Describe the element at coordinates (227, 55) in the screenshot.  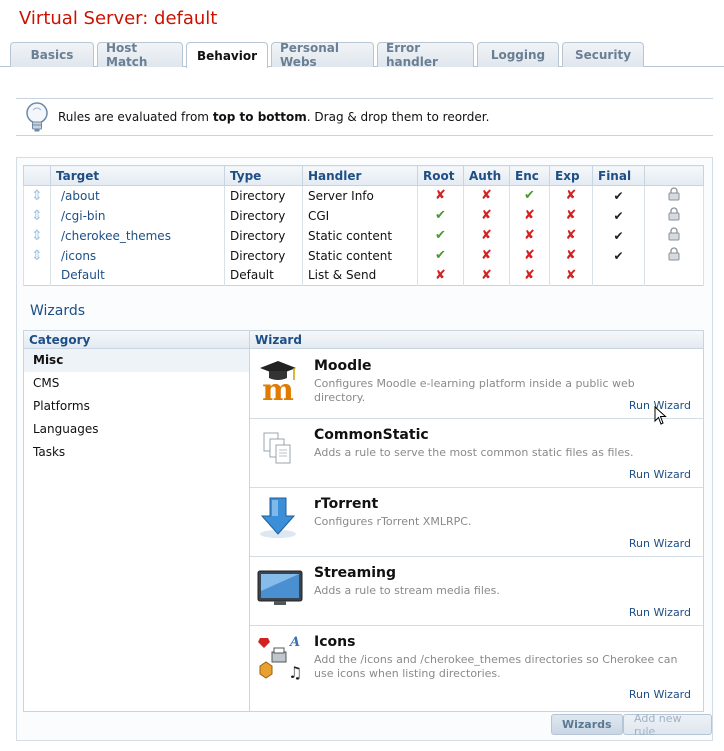
I see `tab-behavior: Behavior` at that location.